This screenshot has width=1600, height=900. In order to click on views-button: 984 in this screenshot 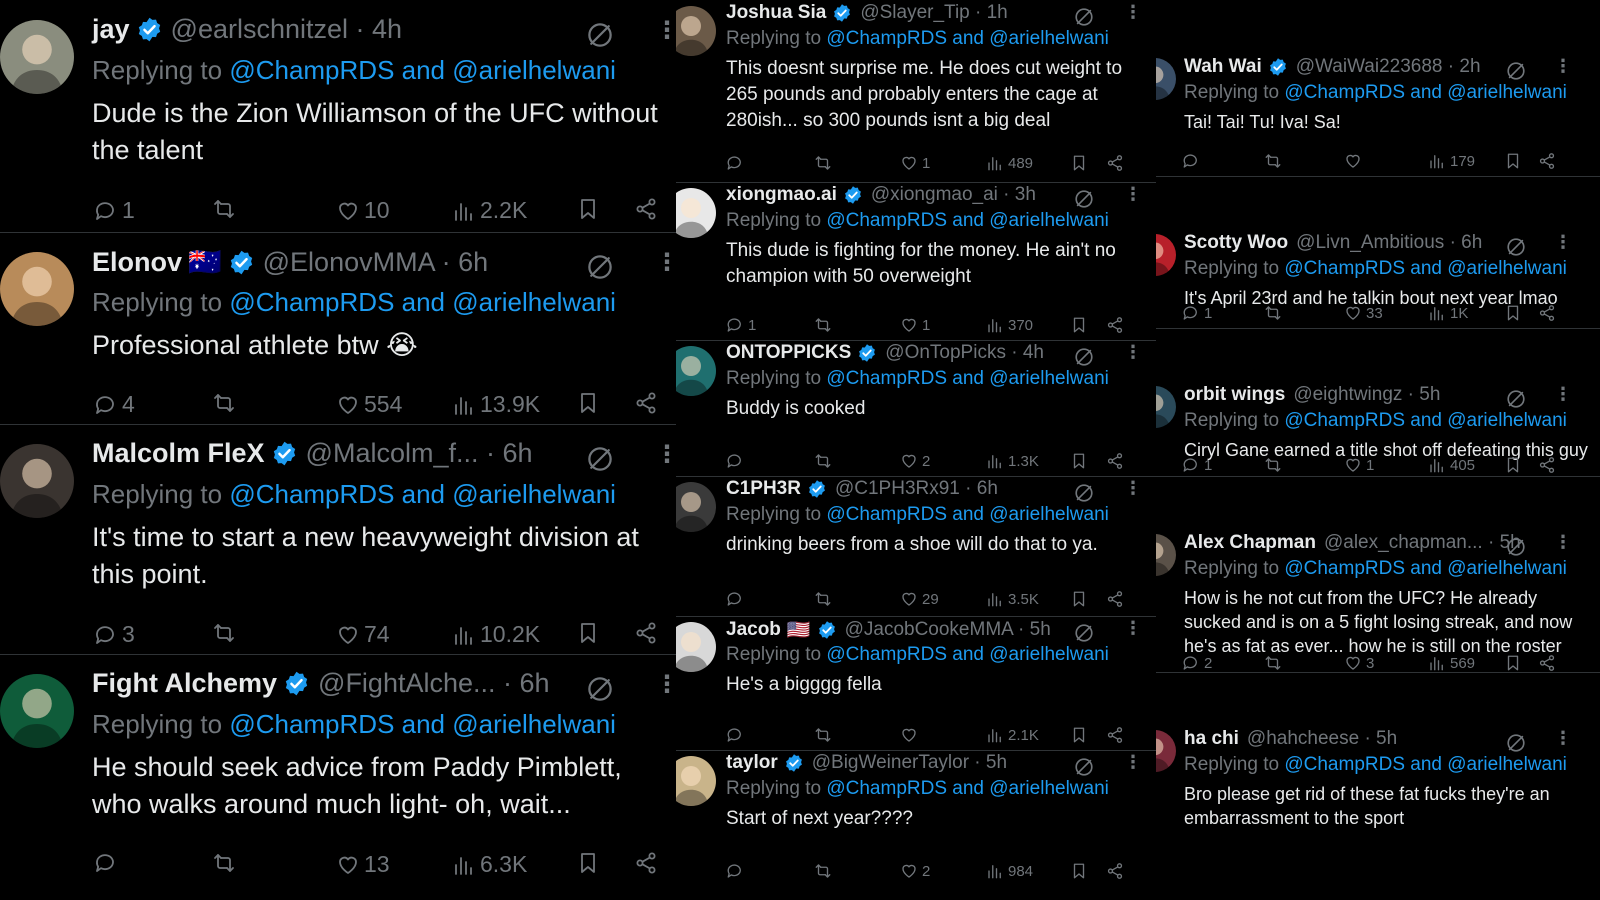, I will do `click(1009, 871)`.